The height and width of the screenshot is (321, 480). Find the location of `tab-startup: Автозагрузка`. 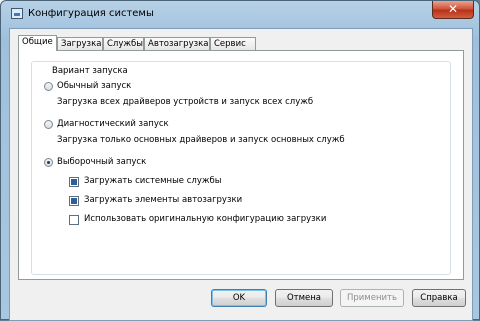

tab-startup: Автозагрузка is located at coordinates (177, 43).